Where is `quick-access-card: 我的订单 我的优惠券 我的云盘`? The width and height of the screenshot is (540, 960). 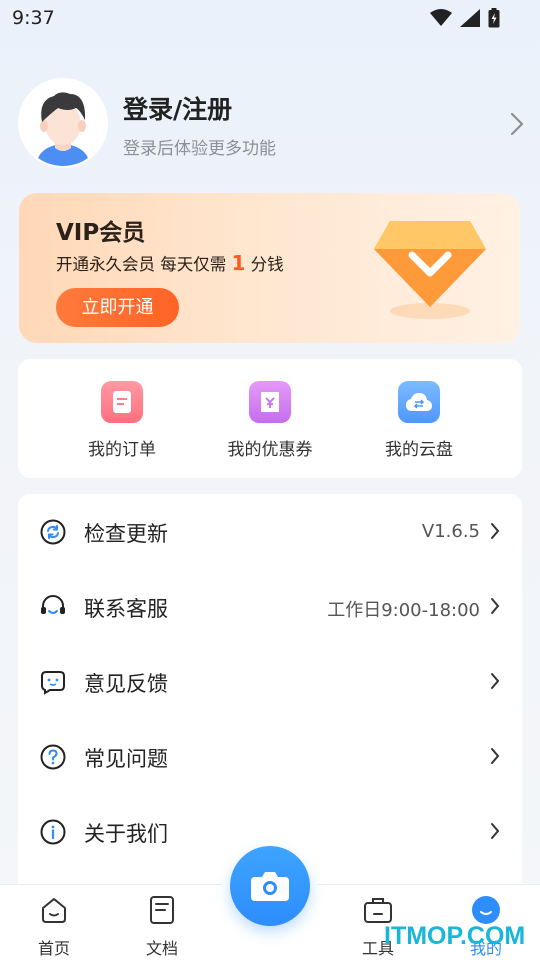
quick-access-card: 我的订单 我的优惠券 我的云盘 is located at coordinates (270, 418).